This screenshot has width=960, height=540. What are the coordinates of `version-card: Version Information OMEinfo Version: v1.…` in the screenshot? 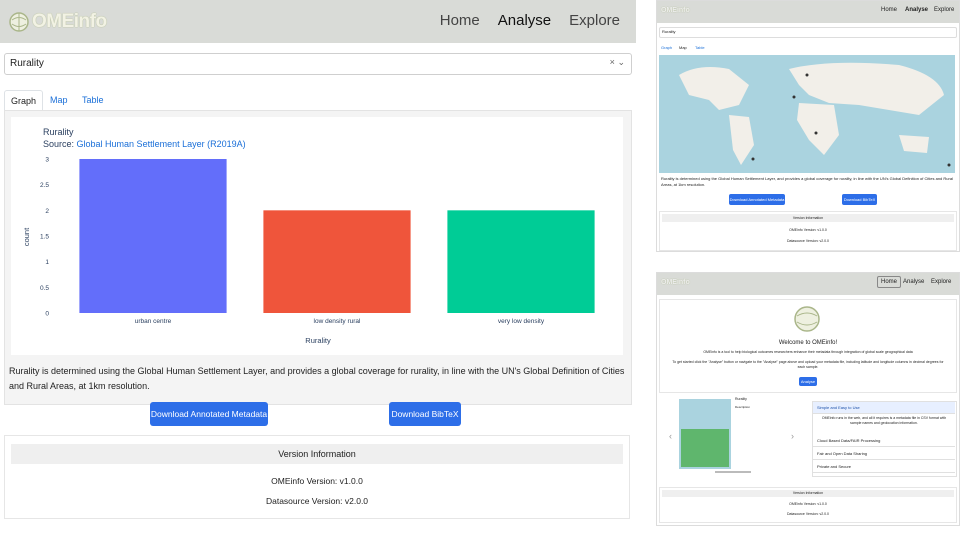 It's located at (317, 477).